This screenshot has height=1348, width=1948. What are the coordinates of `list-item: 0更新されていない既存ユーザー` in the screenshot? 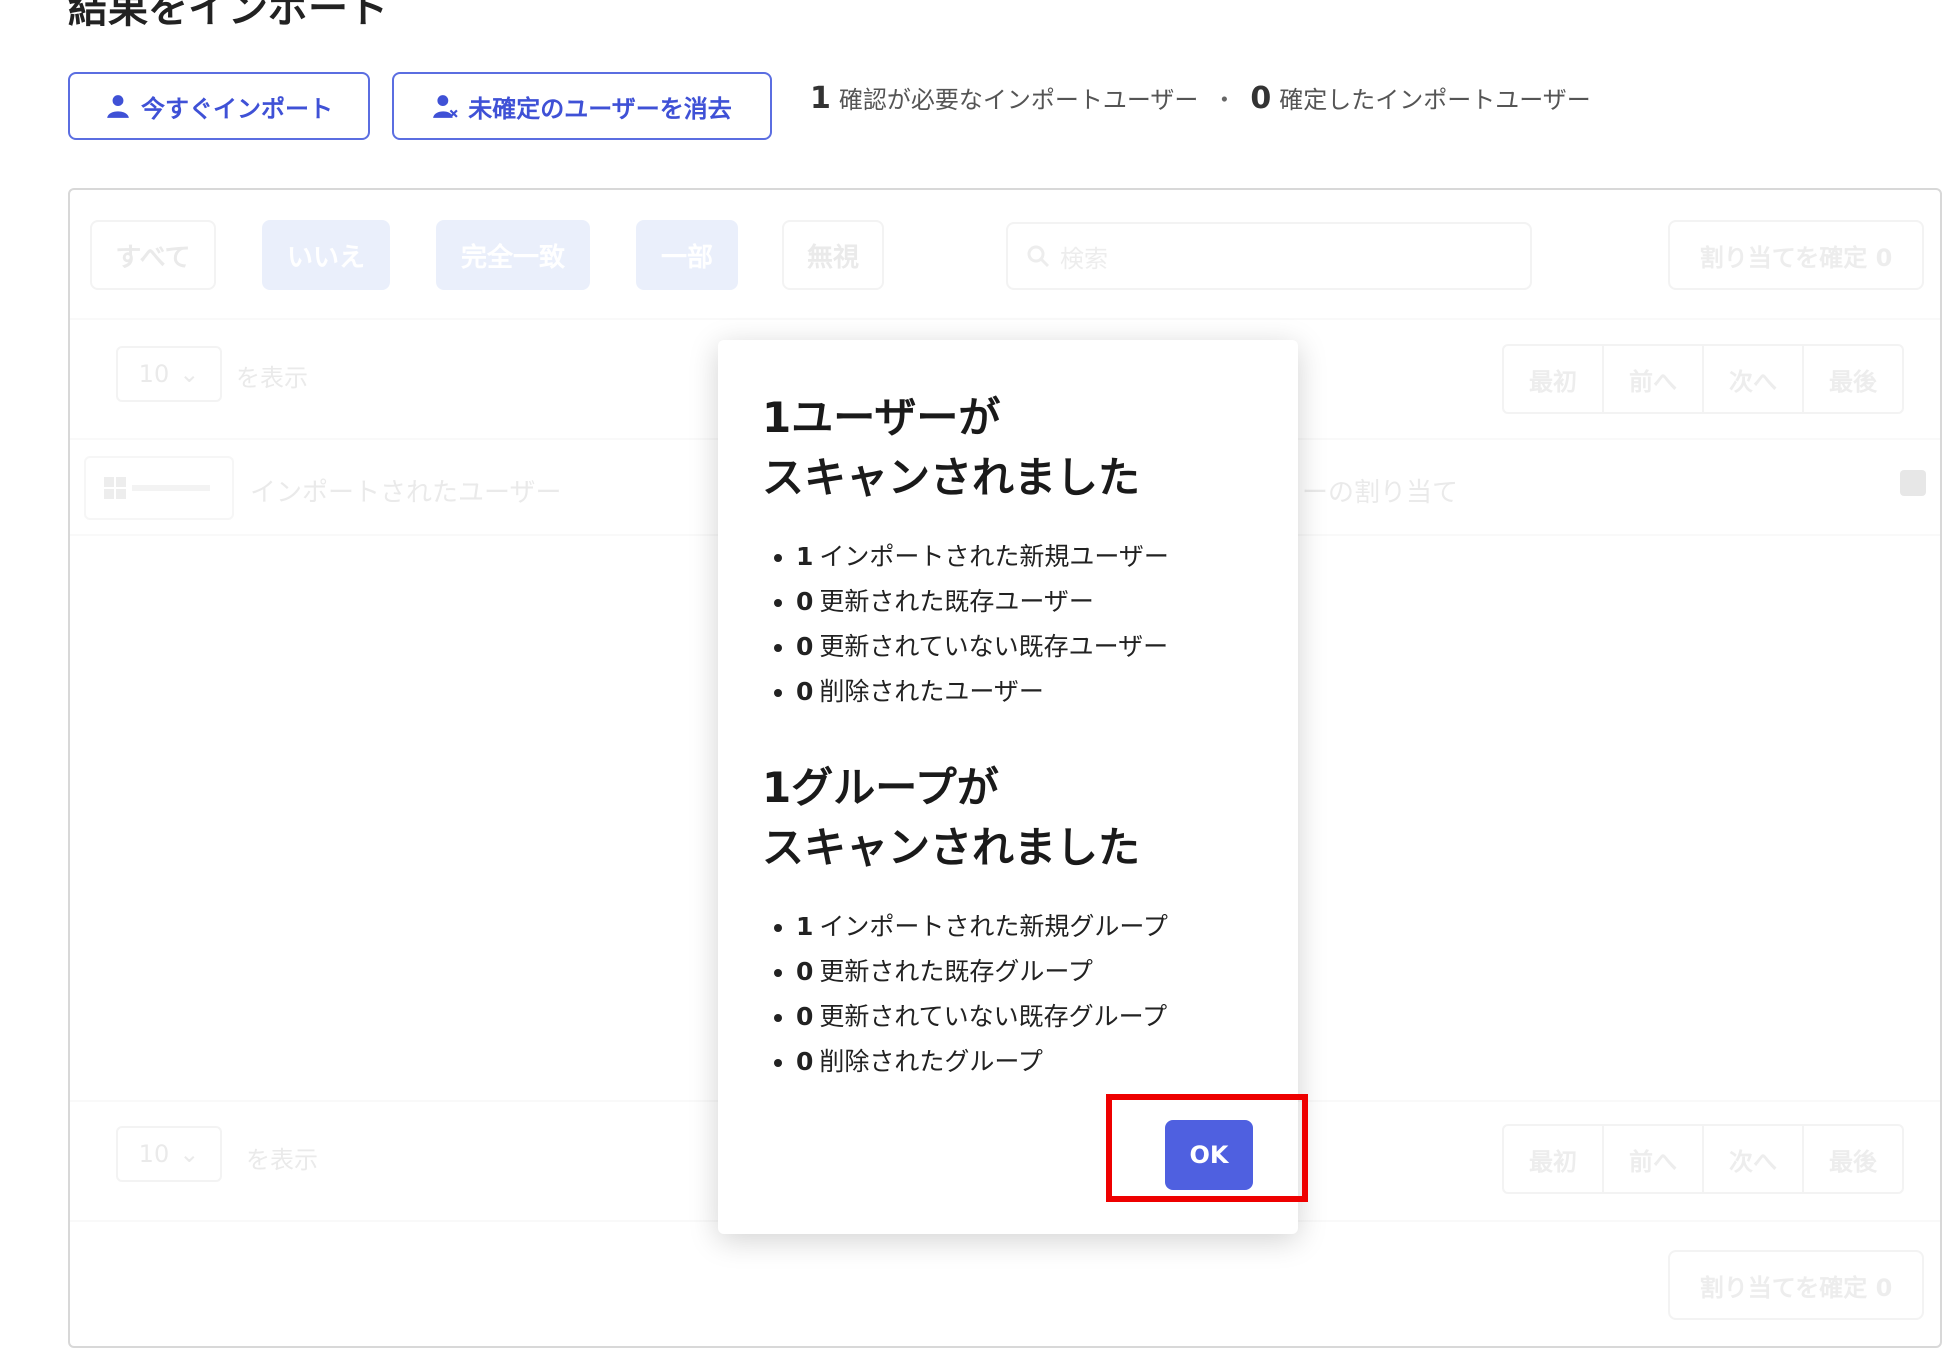 It's located at (1025, 646).